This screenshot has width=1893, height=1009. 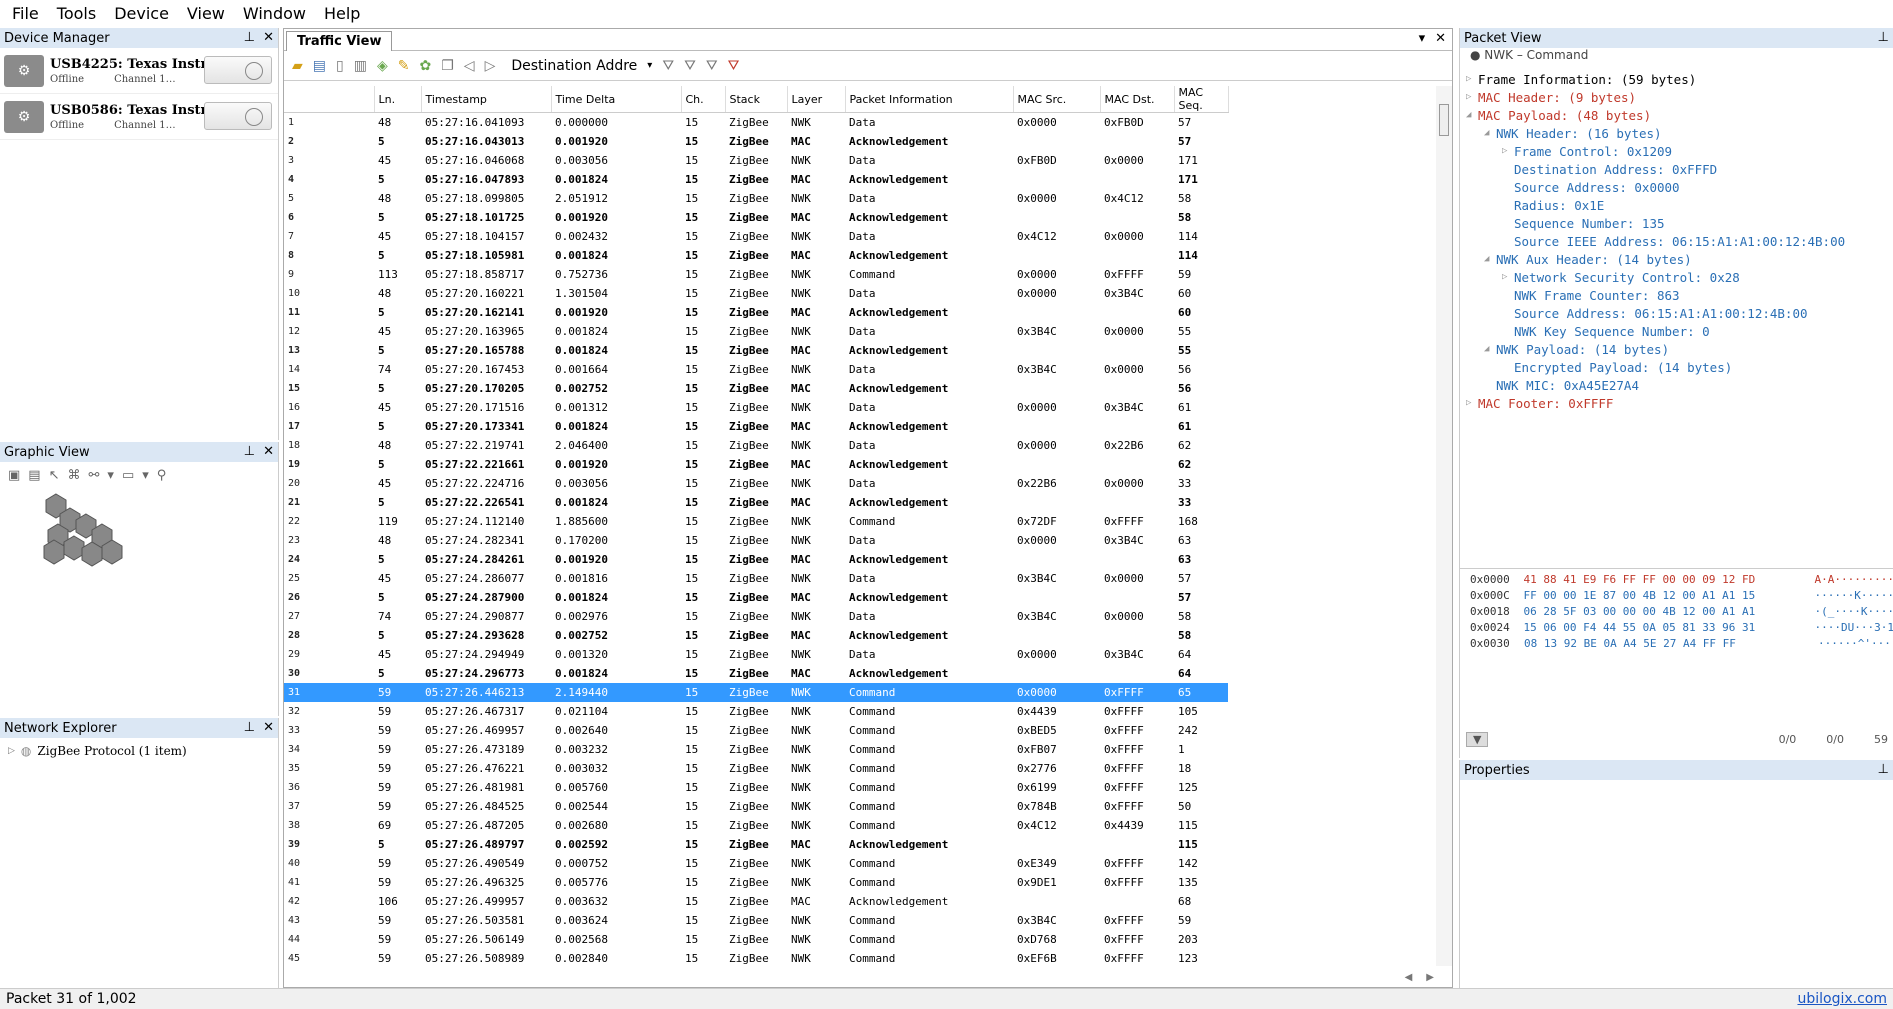 I want to click on zoom-icon: ⚲, so click(x=162, y=475).